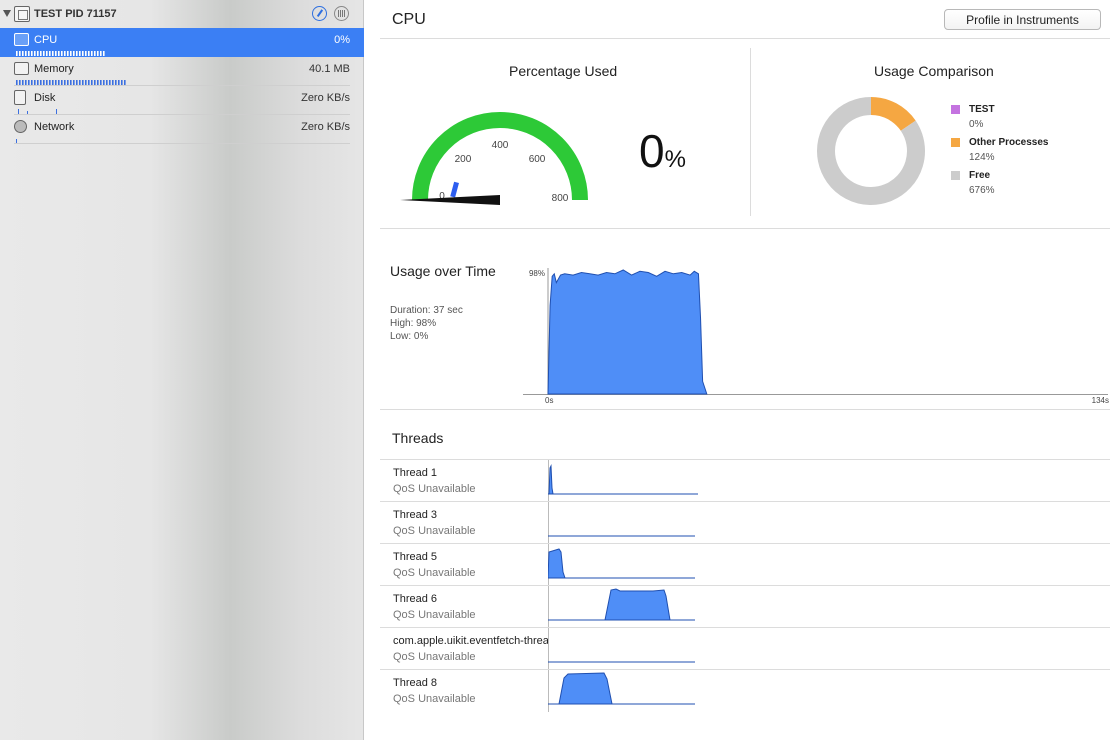 This screenshot has height=740, width=1110. I want to click on percentage-value: 0%, so click(662, 151).